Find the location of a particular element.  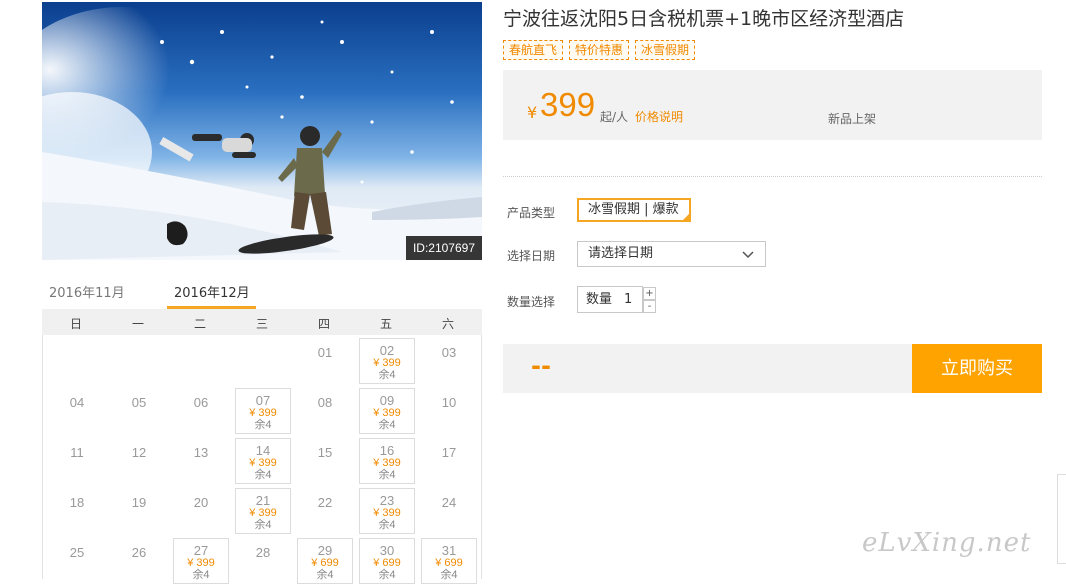

day-number: 23 is located at coordinates (387, 500).